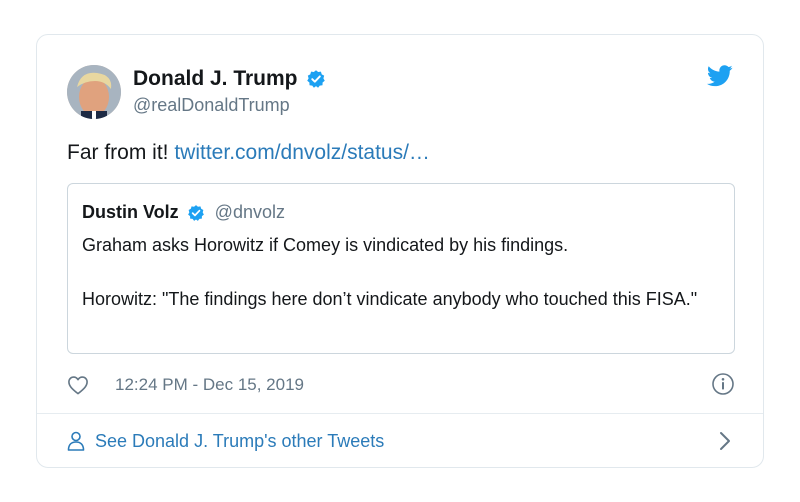 This screenshot has height=502, width=800. Describe the element at coordinates (94, 92) in the screenshot. I see `avatar` at that location.